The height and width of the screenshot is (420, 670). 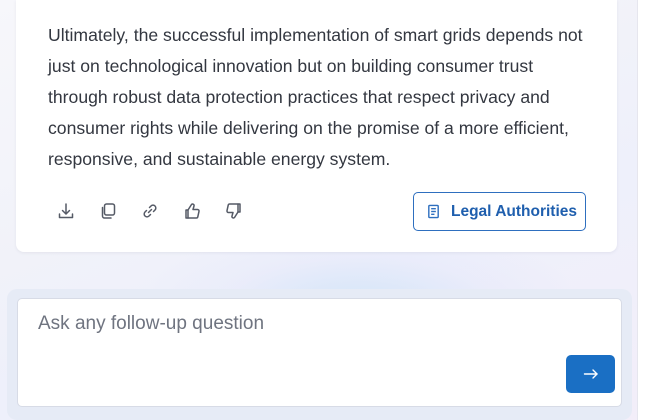 I want to click on legal-authorities-label: Legal Authorities, so click(x=514, y=211).